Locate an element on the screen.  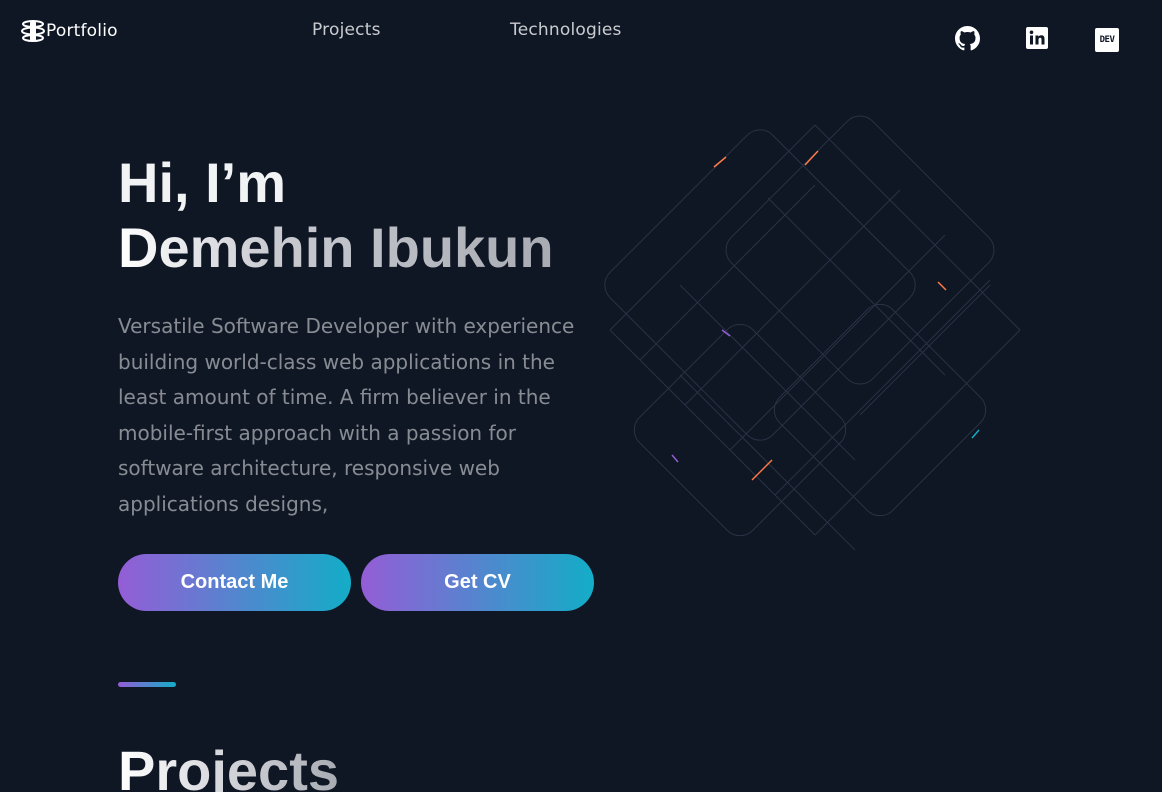
linkedin-icon is located at coordinates (1037, 40).